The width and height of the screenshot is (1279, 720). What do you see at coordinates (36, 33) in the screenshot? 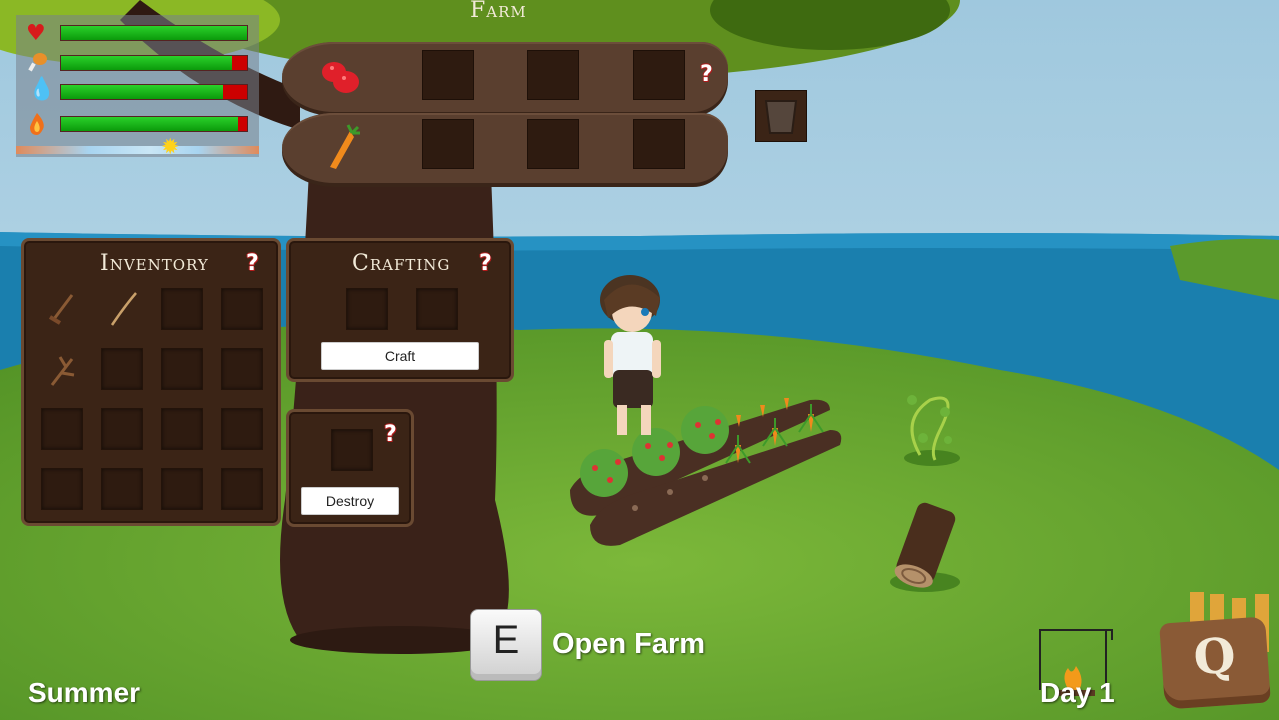
I see `heart-icon: ♥` at bounding box center [36, 33].